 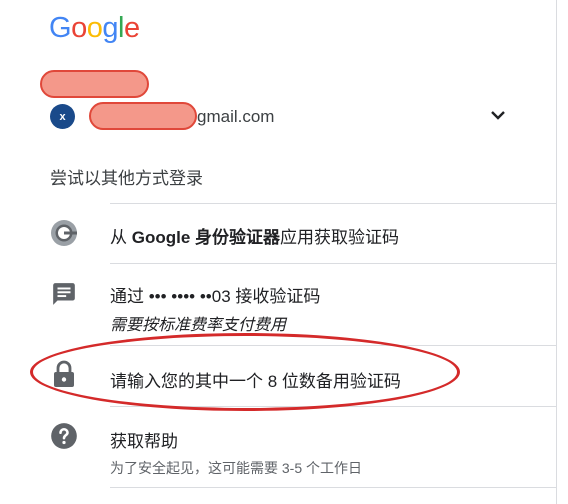 I want to click on authenticator-icon, so click(x=64, y=233).